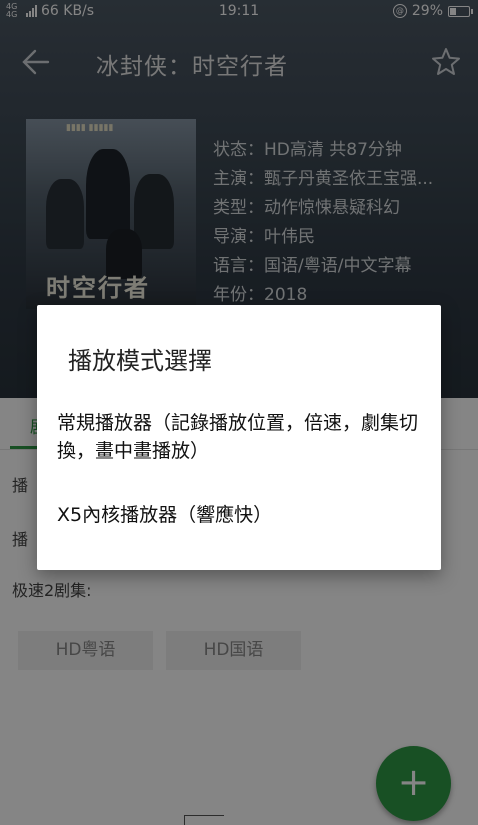 Image resolution: width=478 pixels, height=825 pixels. What do you see at coordinates (241, 515) in the screenshot?
I see `option-x5-player: X5內核播放器（響應快）` at bounding box center [241, 515].